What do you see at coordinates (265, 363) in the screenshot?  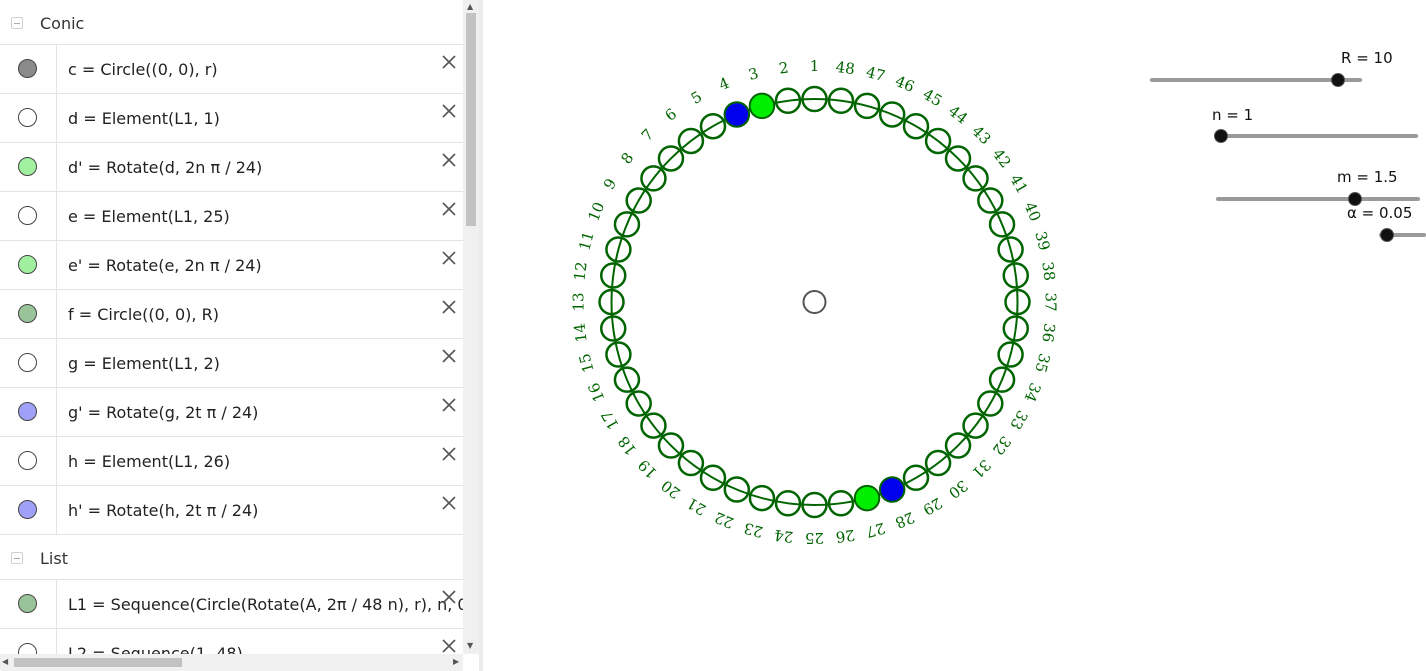 I see `algebra-definition: g = Element(L1, 2)` at bounding box center [265, 363].